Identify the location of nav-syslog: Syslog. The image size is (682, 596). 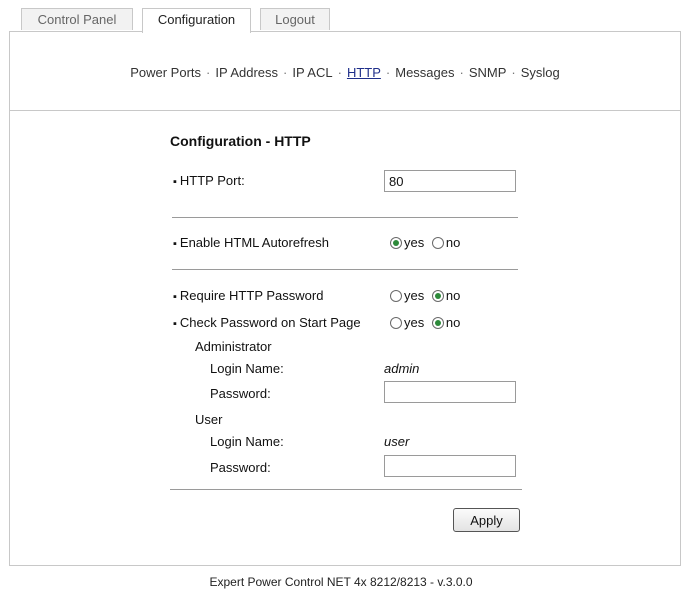
(540, 72).